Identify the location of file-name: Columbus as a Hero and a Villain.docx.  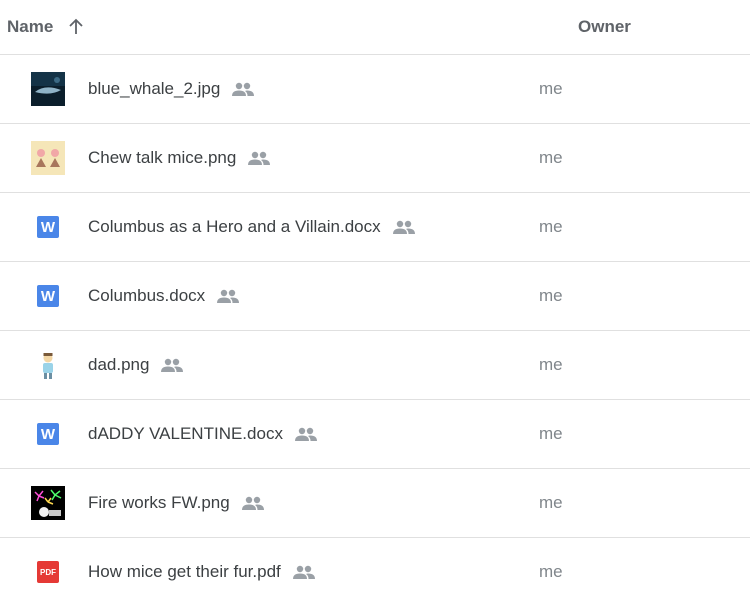
(234, 226).